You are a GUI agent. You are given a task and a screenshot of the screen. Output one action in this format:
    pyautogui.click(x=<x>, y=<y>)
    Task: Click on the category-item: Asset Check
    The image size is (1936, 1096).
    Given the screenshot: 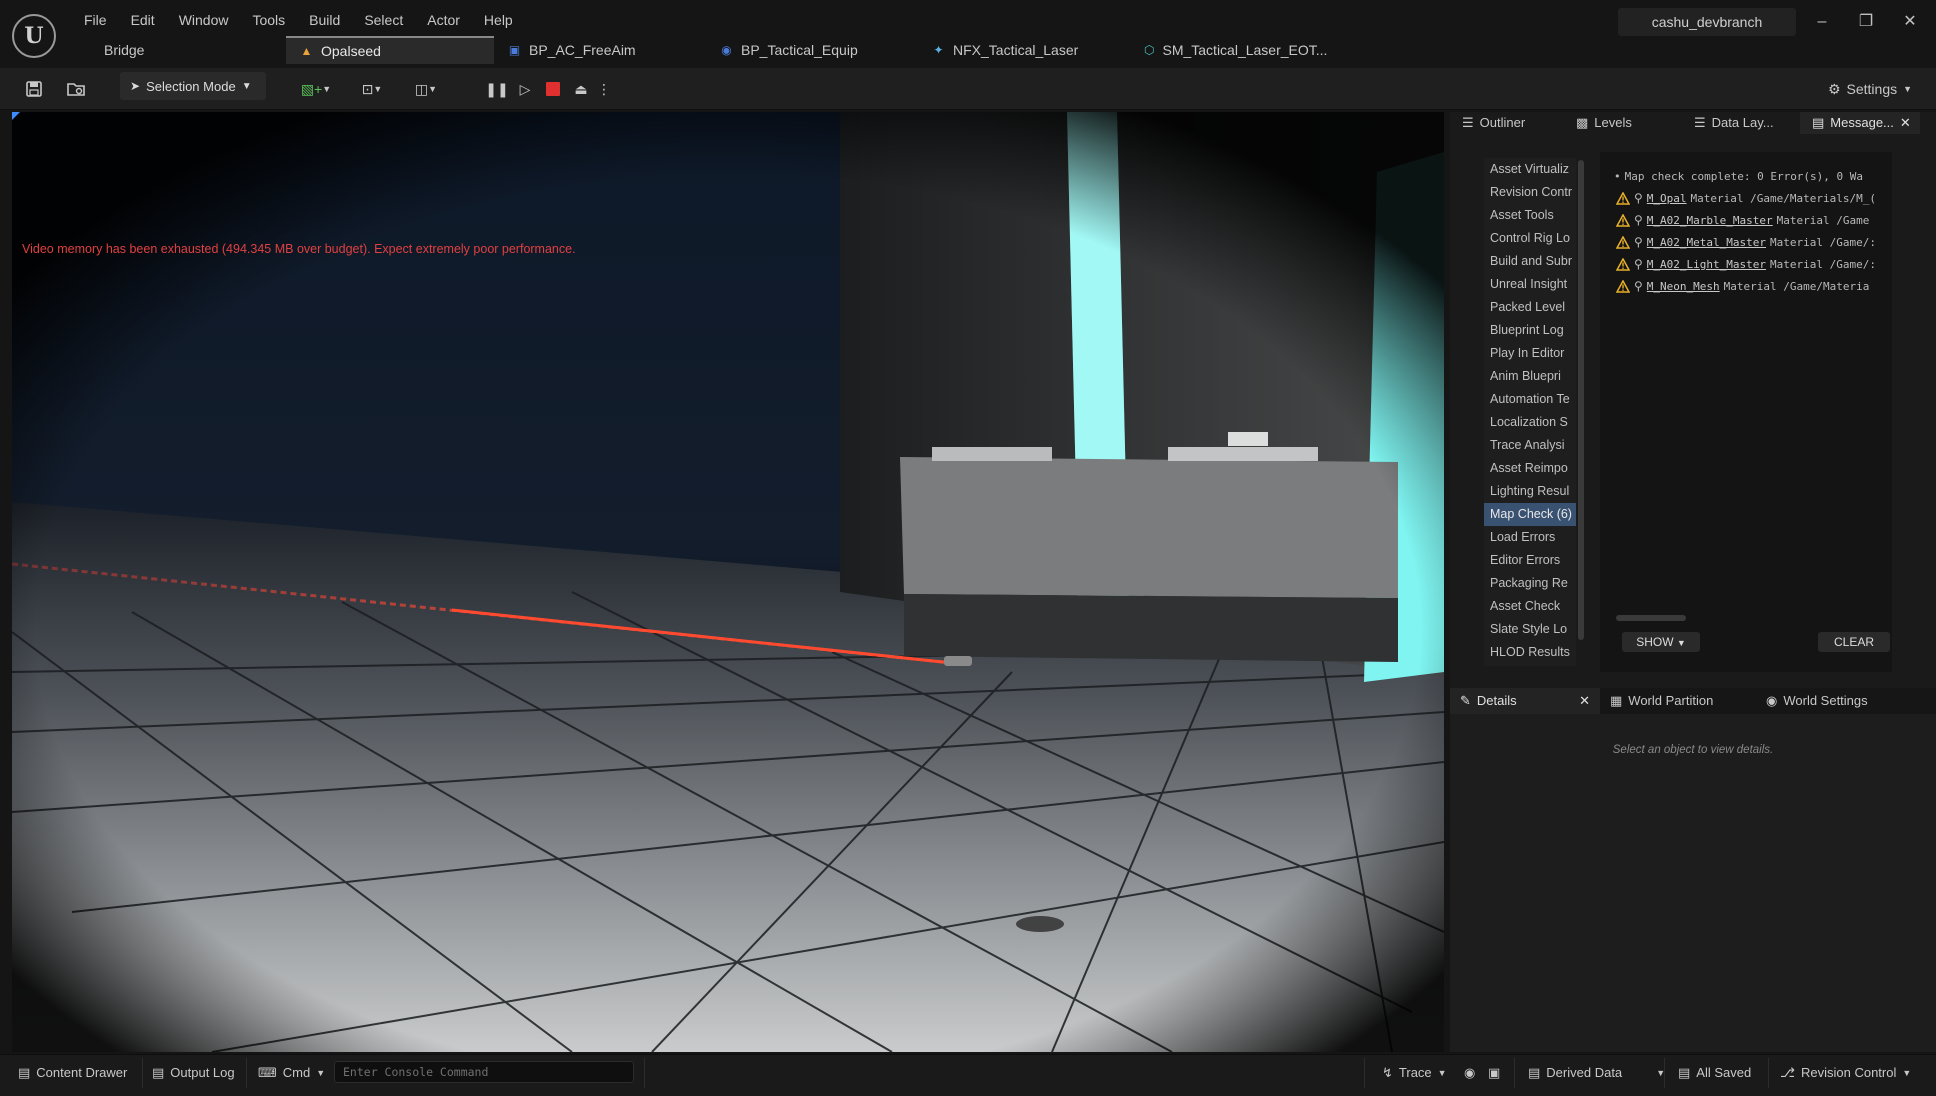 What is the action you would take?
    pyautogui.click(x=1530, y=606)
    